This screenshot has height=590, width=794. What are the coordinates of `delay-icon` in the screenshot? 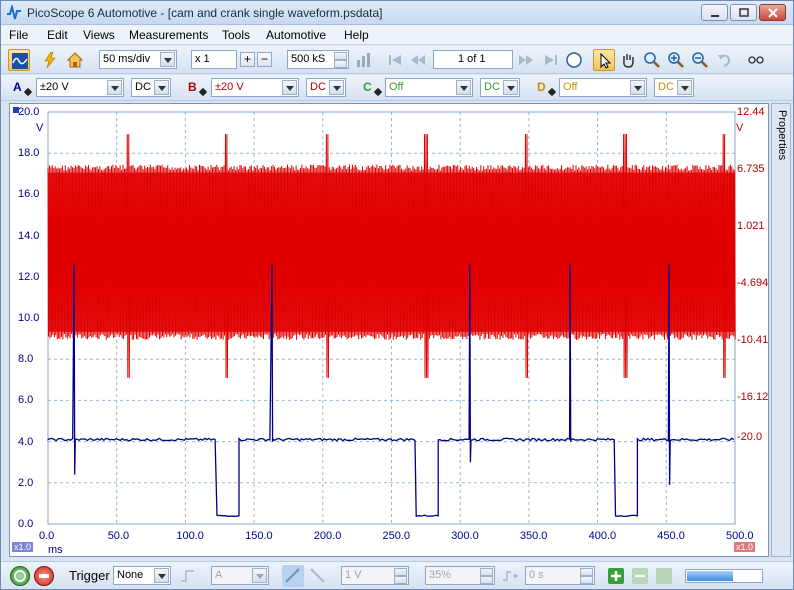 It's located at (510, 576).